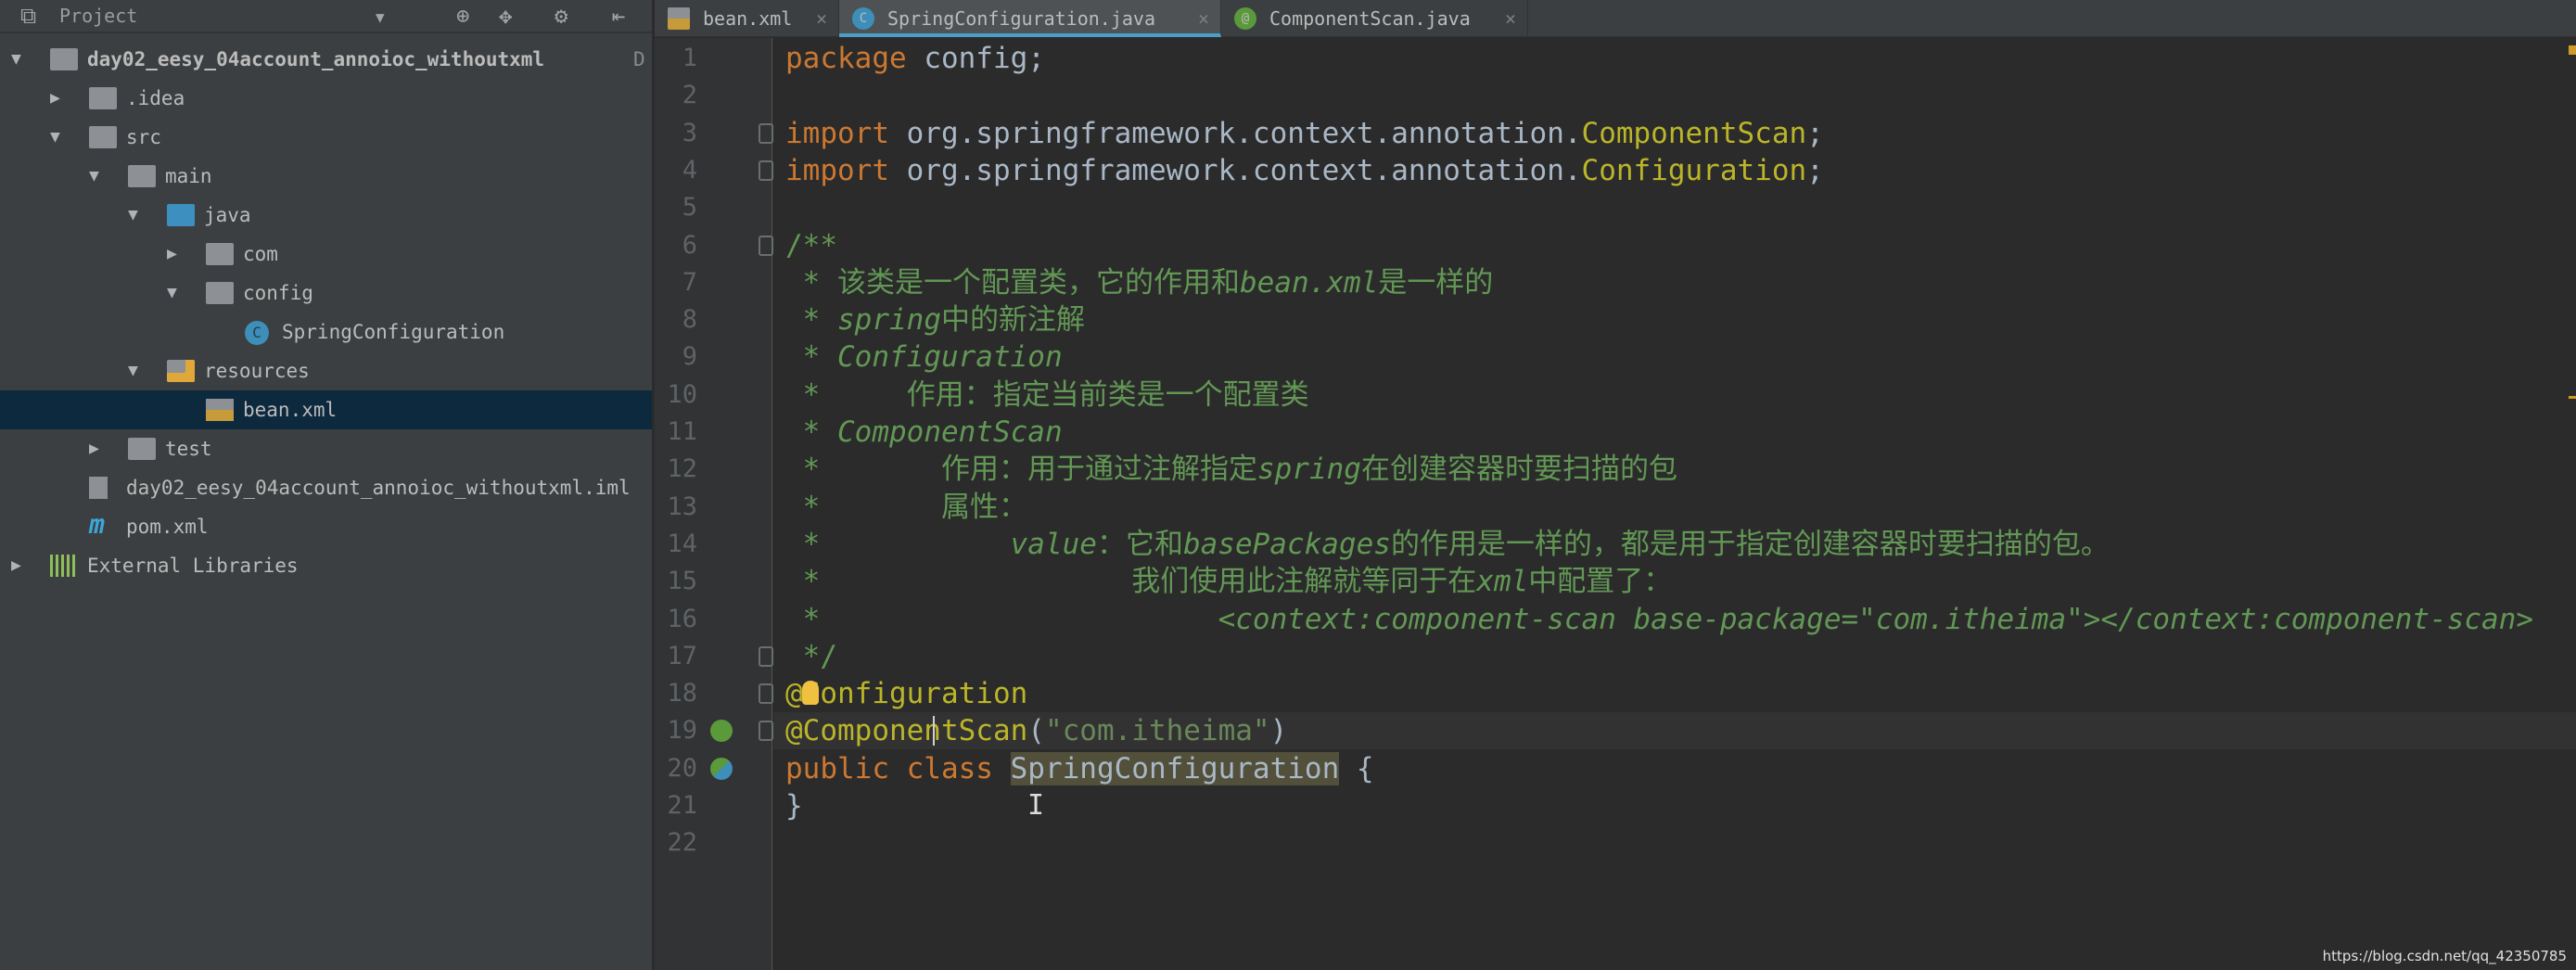  Describe the element at coordinates (561, 16) in the screenshot. I see `gear-icon: ⚙` at that location.